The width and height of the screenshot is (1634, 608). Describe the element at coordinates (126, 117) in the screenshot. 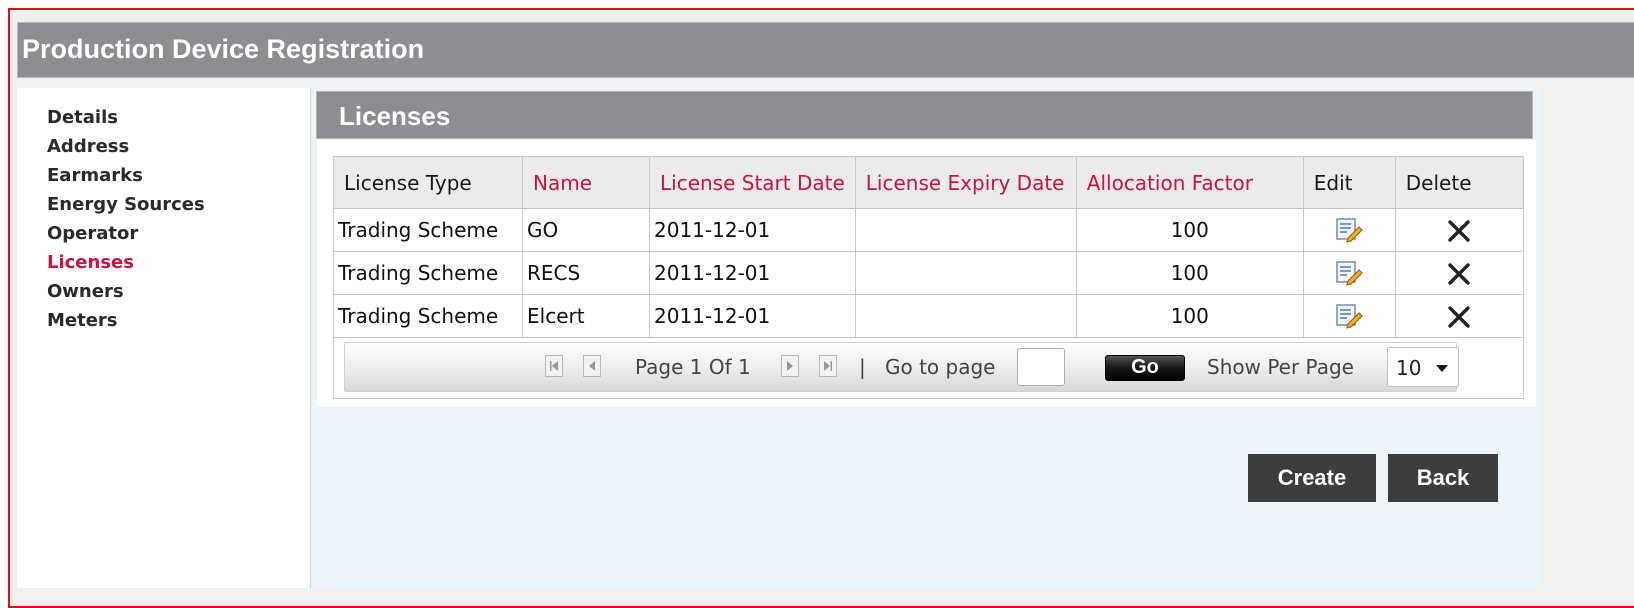

I see `sidebar-item-details: Details` at that location.